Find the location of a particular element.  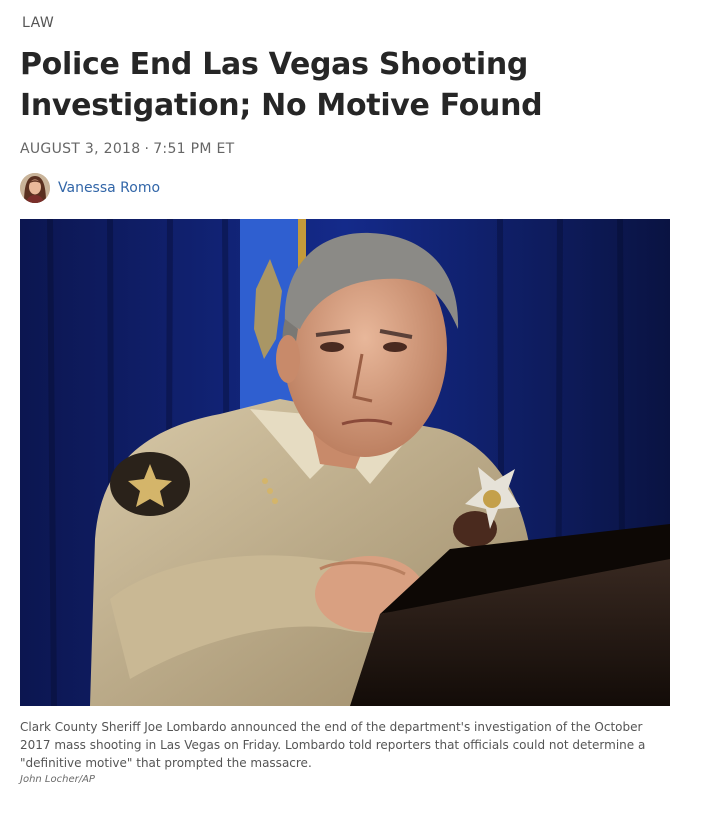

dateline: AUGUST 3, 2018 · 7:51 PM ET is located at coordinates (127, 149).